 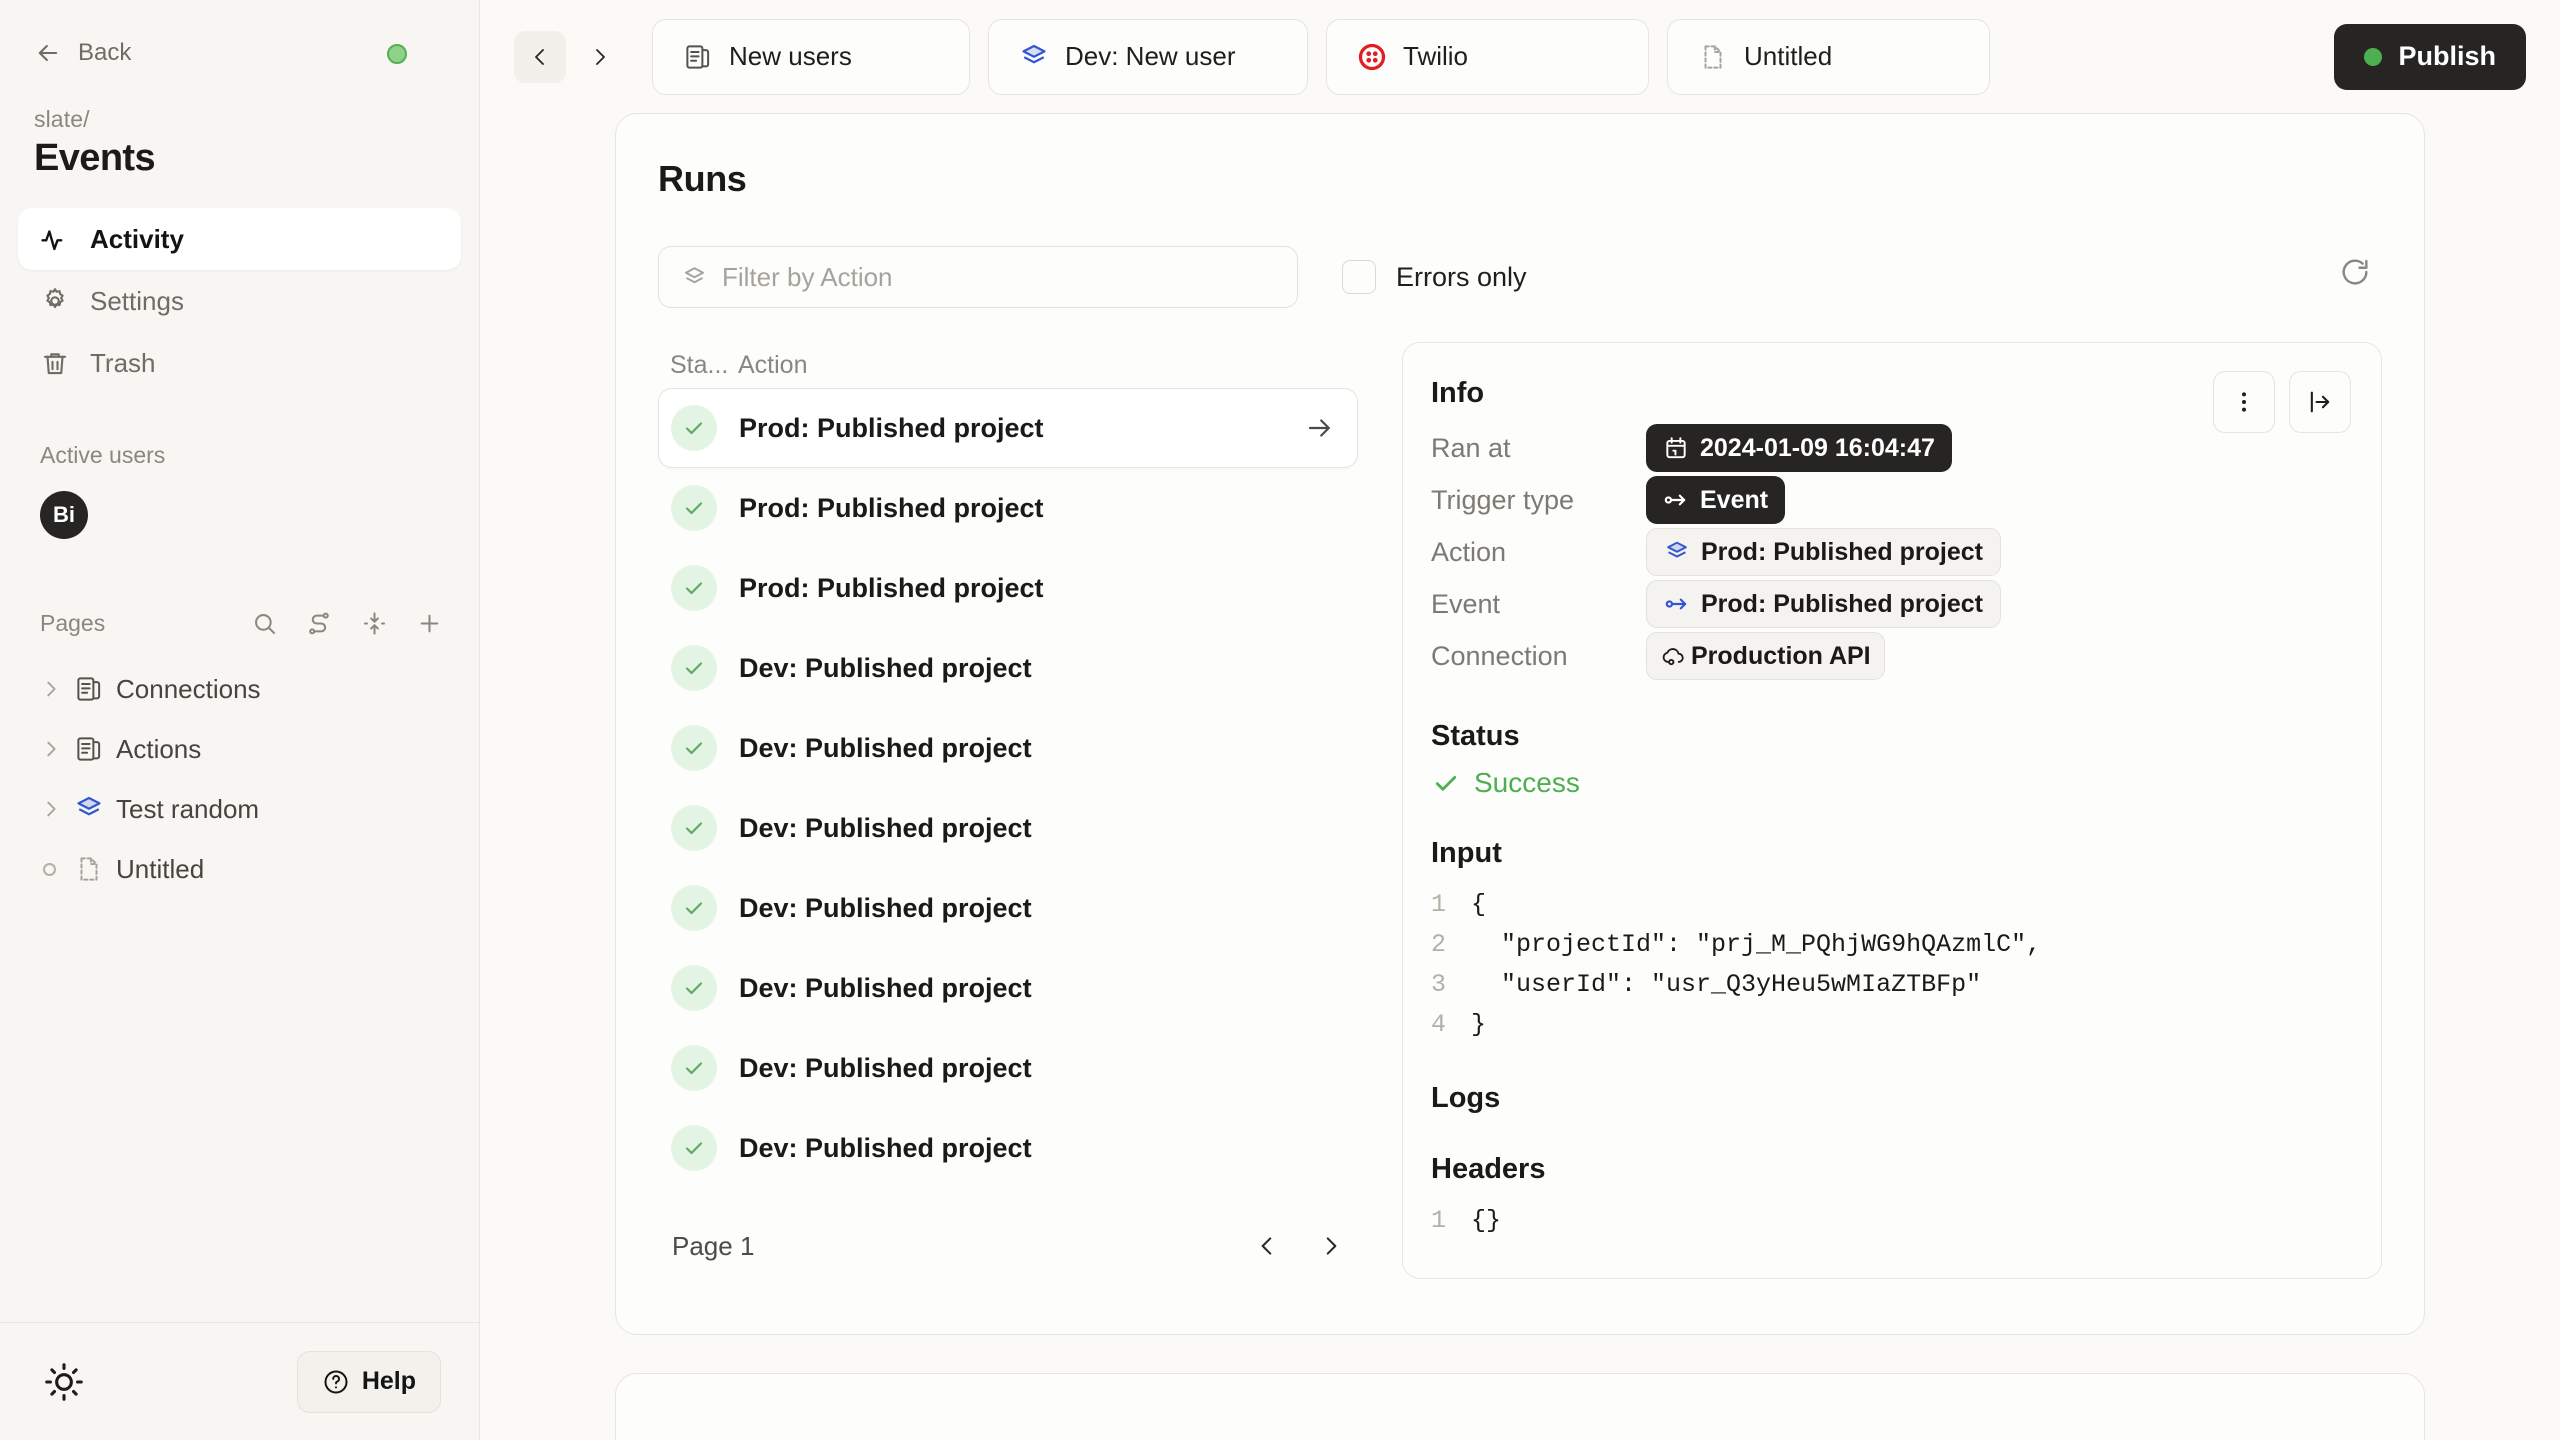 I want to click on tab-twilio: Twilio, so click(x=1487, y=56).